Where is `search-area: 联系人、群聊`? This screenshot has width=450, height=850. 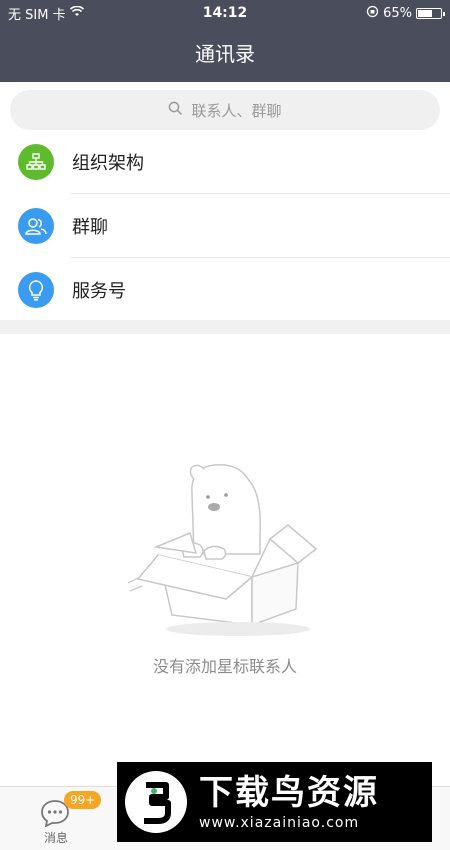
search-area: 联系人、群聊 is located at coordinates (225, 109).